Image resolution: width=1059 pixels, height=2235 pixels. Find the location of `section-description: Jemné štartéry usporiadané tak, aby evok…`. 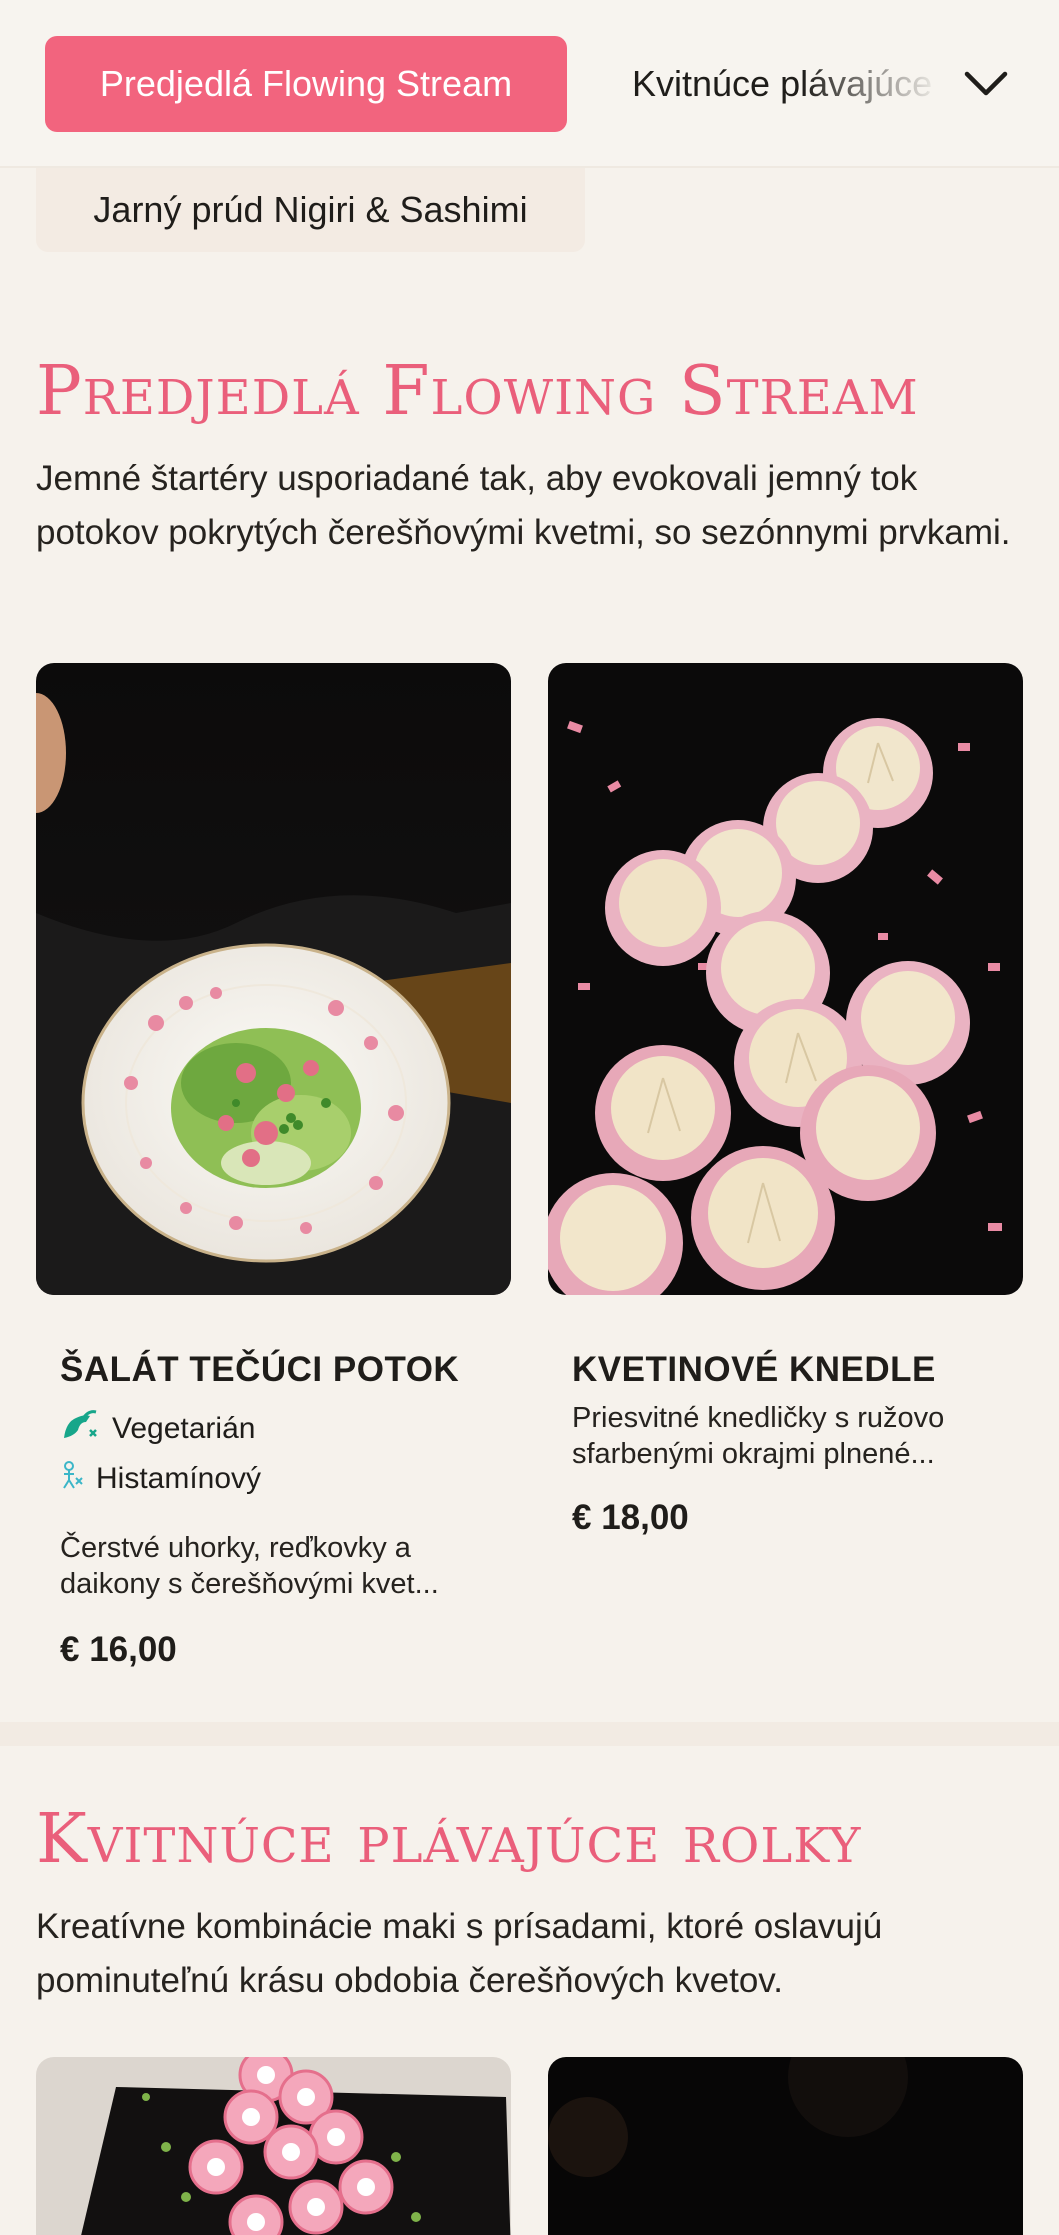

section-description: Jemné štartéry usporiadané tak, aby evok… is located at coordinates (523, 505).